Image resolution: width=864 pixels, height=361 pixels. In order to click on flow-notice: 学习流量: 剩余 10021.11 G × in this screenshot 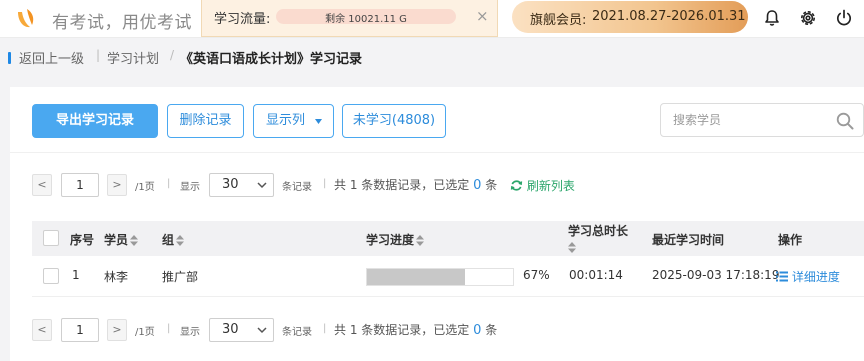, I will do `click(349, 18)`.